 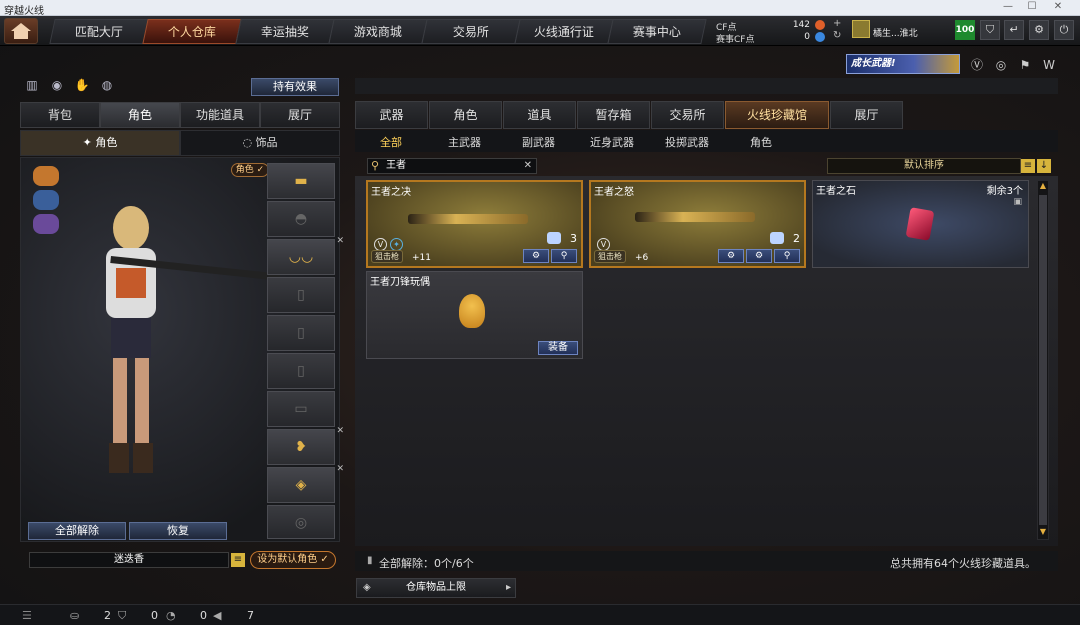 What do you see at coordinates (465, 115) in the screenshot?
I see `tab-characters: 角色` at bounding box center [465, 115].